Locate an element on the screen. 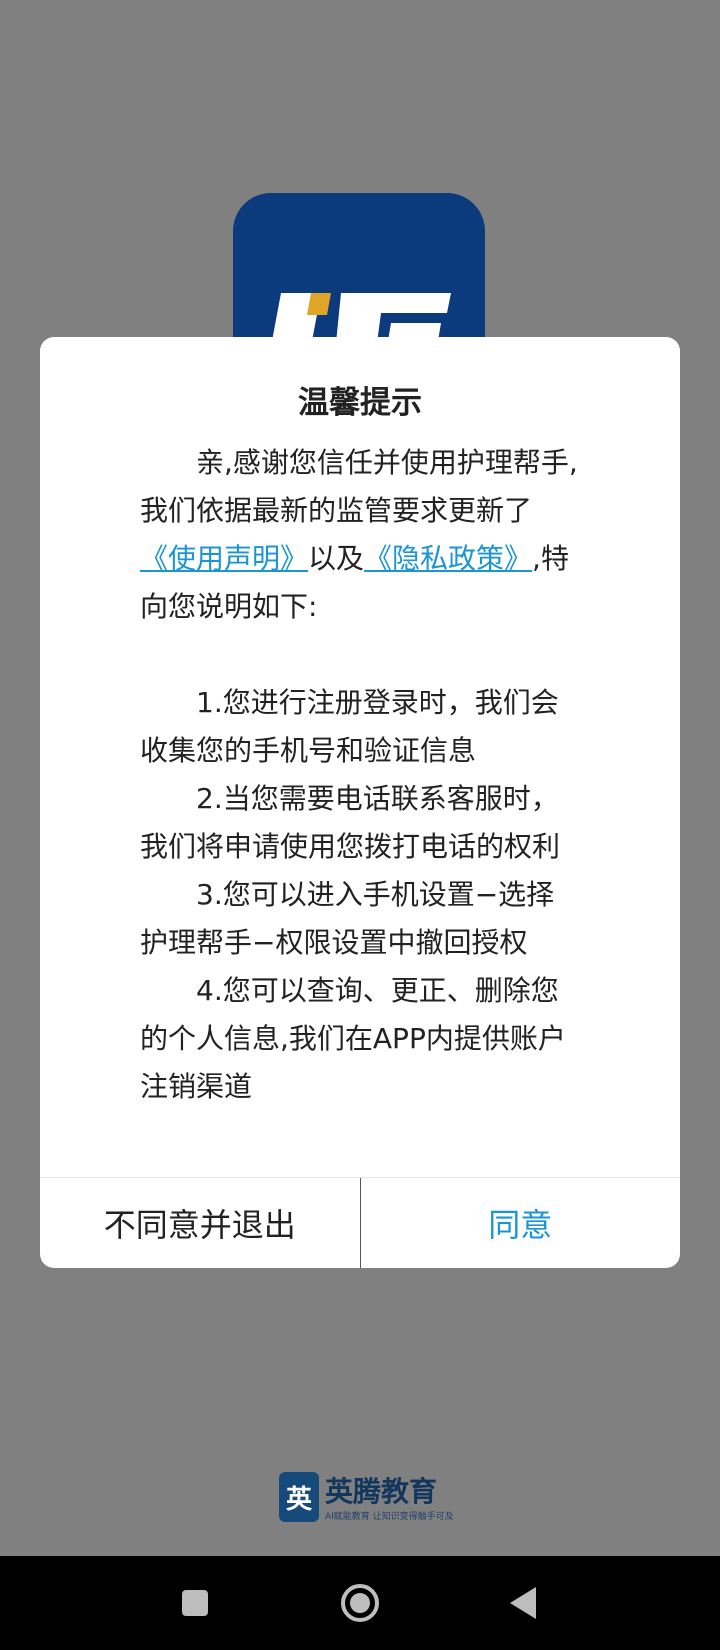 This screenshot has height=1650, width=720. brand-logo-block: 英 英腾教育 AI赋能教育 让知识变得触手可及 is located at coordinates (366, 1498).